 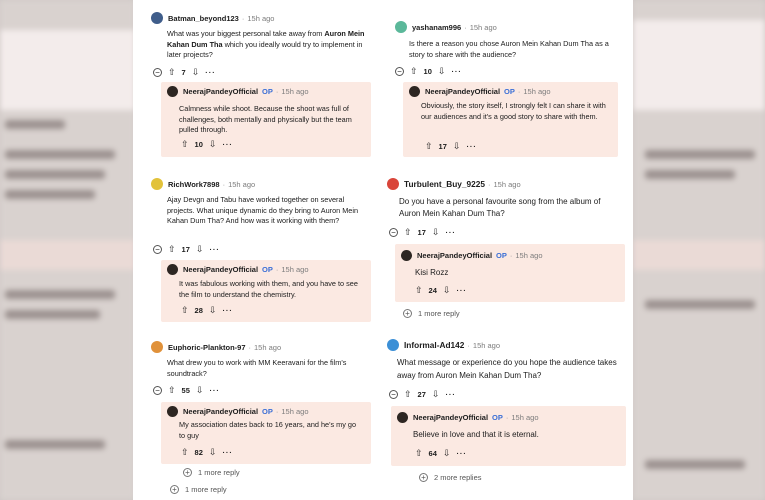 I want to click on vote-count: 27, so click(x=421, y=394).